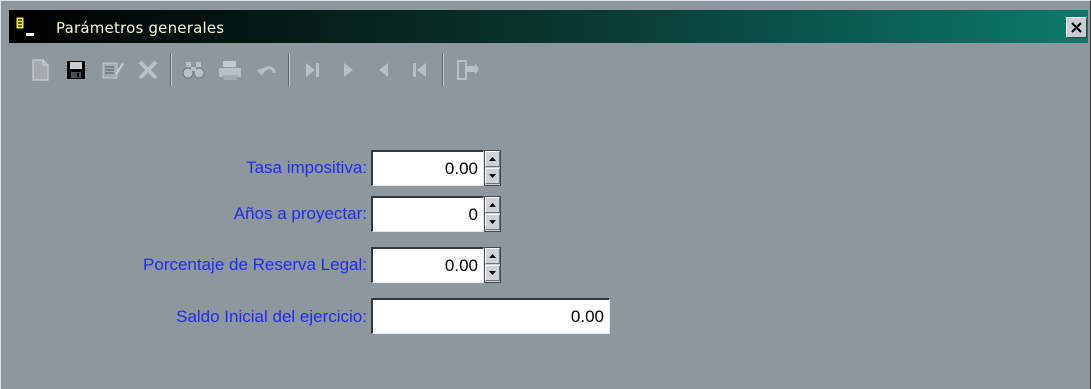 The image size is (1091, 389). I want to click on close-icon, so click(1076, 27).